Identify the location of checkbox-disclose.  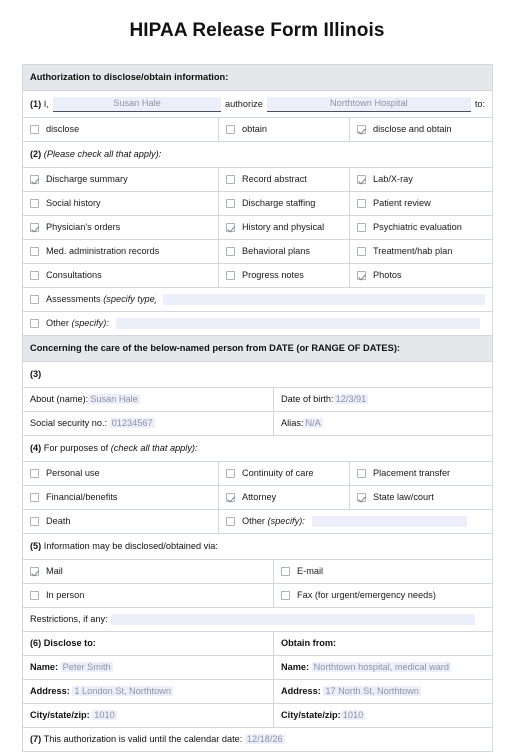
(34, 129).